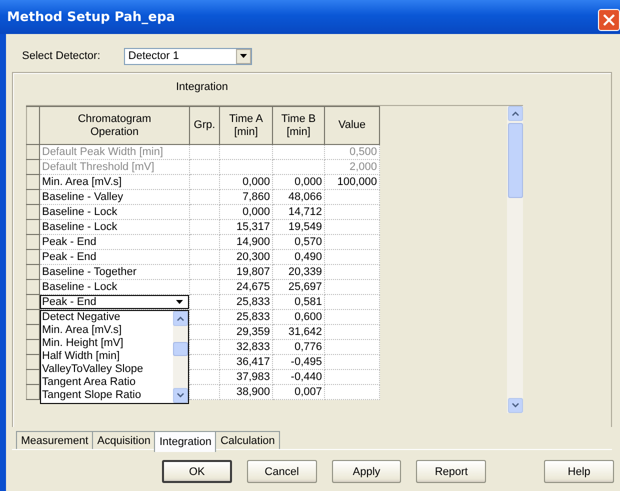  Describe the element at coordinates (107, 356) in the screenshot. I see `dropdown-item: Half Width [min]` at that location.